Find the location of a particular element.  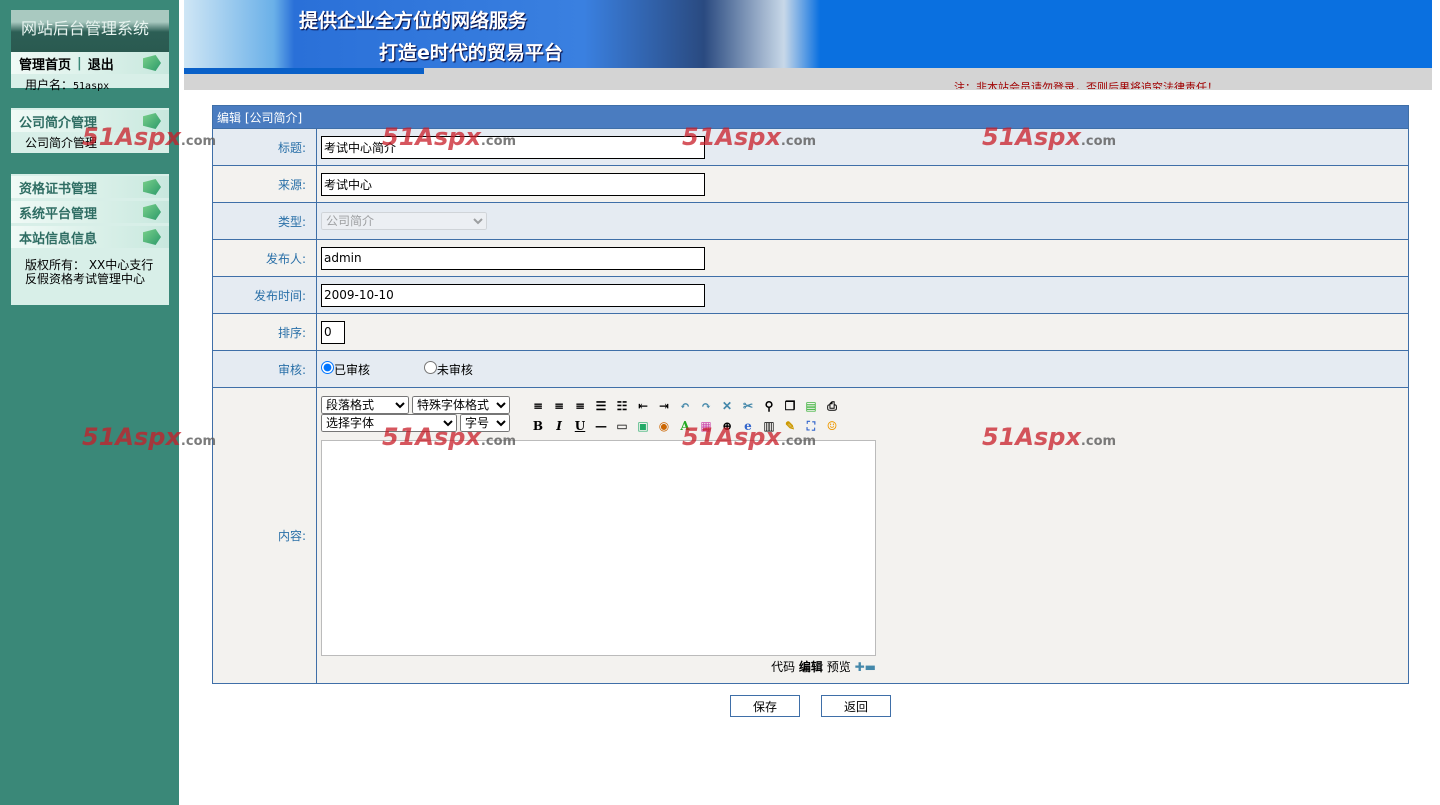

content-editor is located at coordinates (598, 548).